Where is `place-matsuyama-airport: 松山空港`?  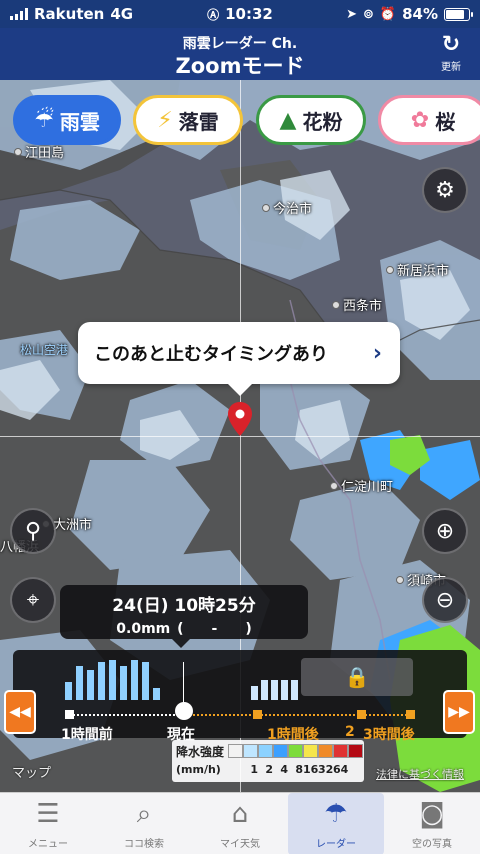
place-matsuyama-airport: 松山空港 is located at coordinates (44, 349).